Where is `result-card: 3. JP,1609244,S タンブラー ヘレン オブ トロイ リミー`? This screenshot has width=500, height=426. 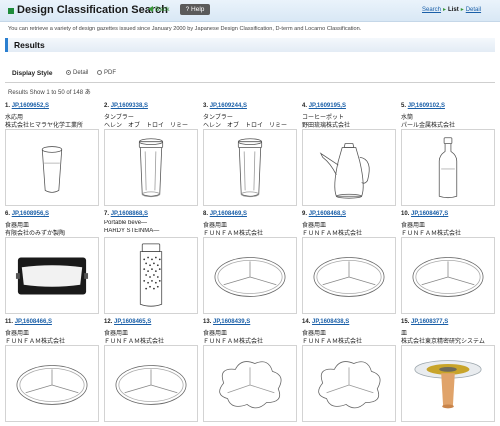
result-card: 3. JP,1609244,S タンブラー ヘレン オブ トロイ リミー is located at coordinates (251, 155).